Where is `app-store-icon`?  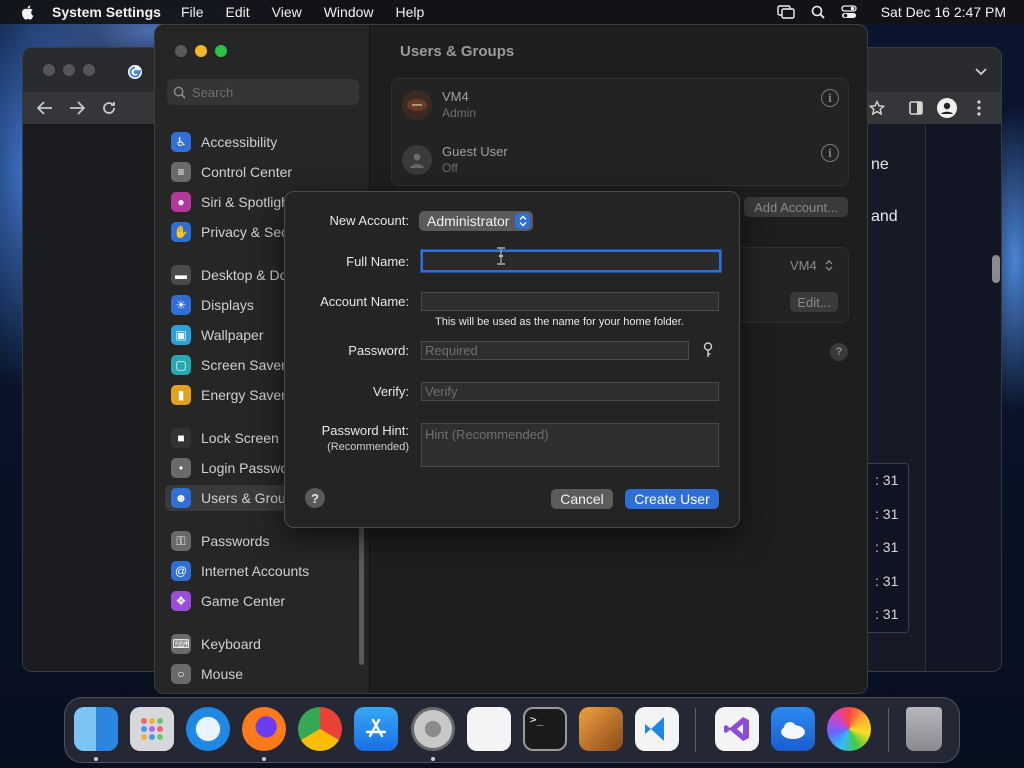
app-store-icon is located at coordinates (376, 729).